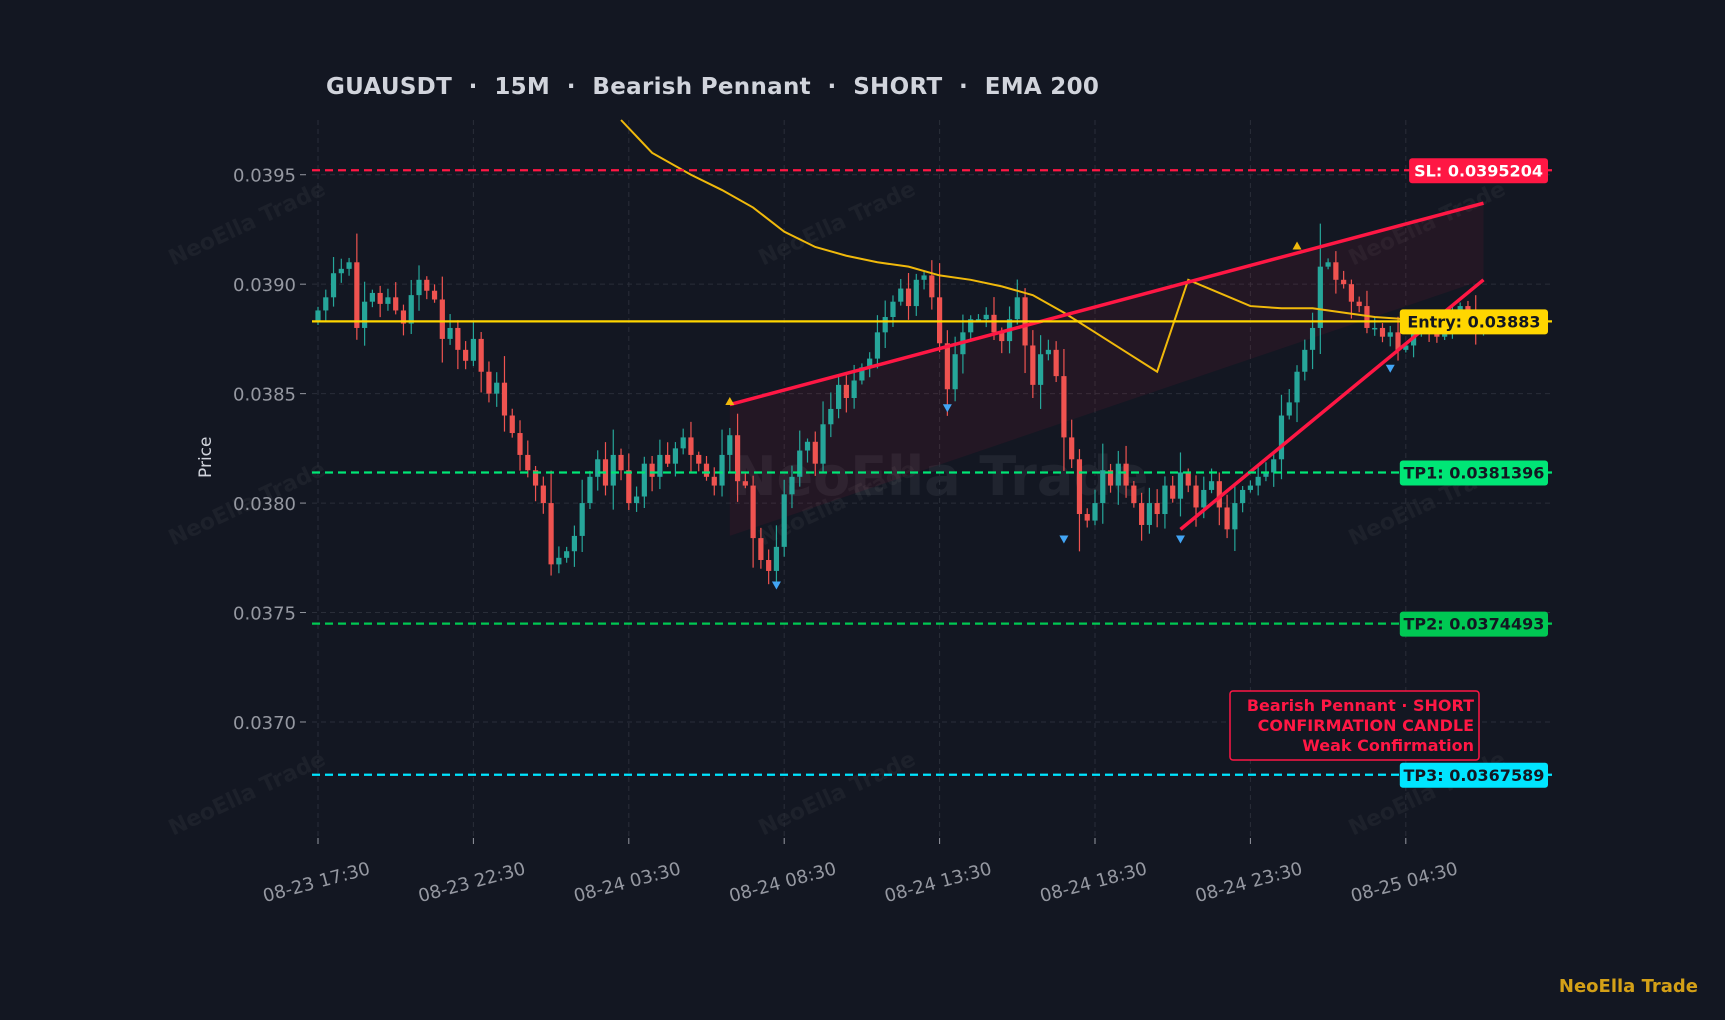 The height and width of the screenshot is (1020, 1725). Describe the element at coordinates (1405, 882) in the screenshot. I see `x-tick-label: 08-25 04:30` at that location.